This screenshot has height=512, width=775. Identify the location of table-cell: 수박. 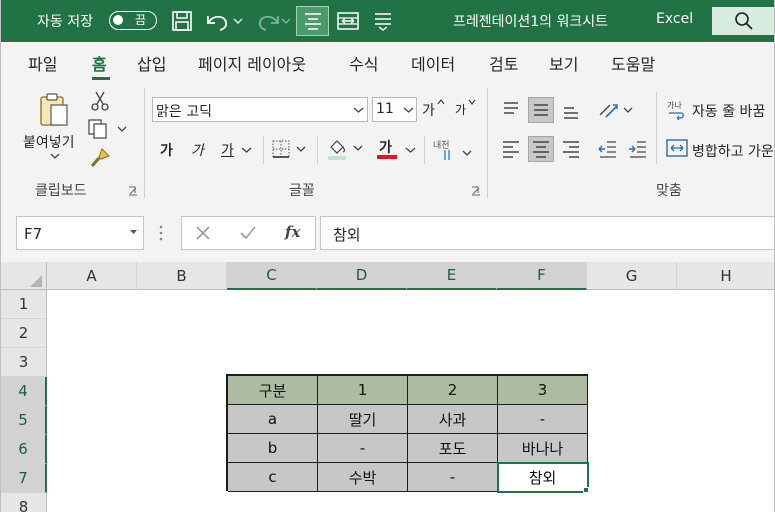
(363, 477).